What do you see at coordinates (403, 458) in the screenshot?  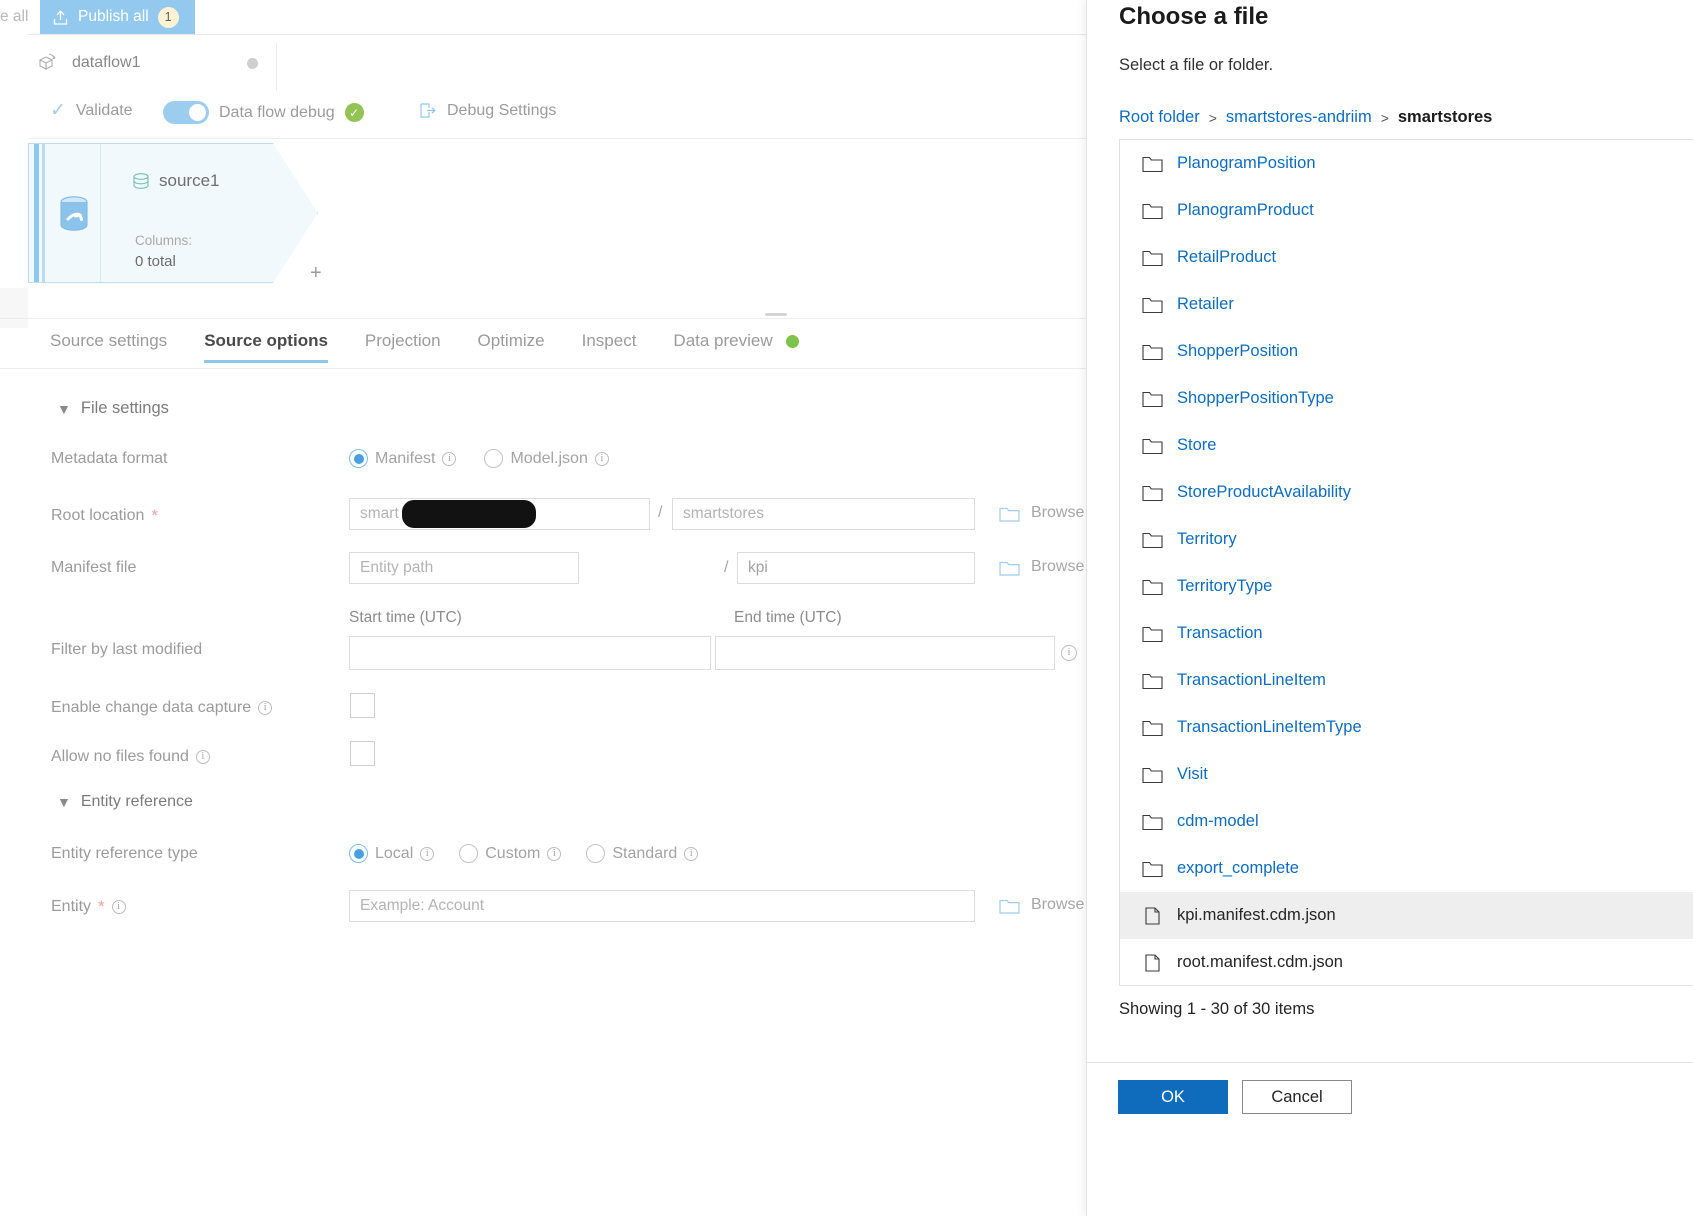 I see `metadata-format-option-manifest: Manifest i` at bounding box center [403, 458].